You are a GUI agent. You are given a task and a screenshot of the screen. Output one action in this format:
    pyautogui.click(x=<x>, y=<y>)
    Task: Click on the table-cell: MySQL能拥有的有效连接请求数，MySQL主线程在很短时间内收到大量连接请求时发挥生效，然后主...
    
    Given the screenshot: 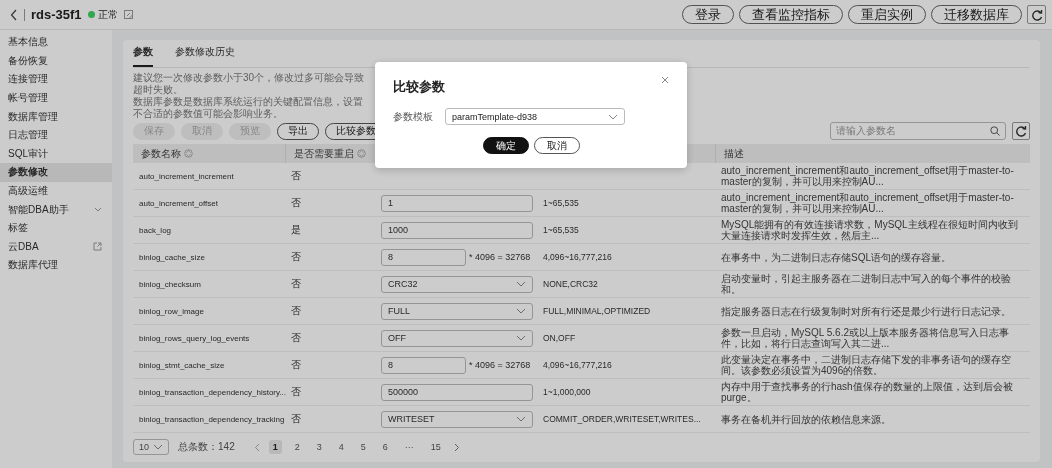 What is the action you would take?
    pyautogui.click(x=872, y=230)
    